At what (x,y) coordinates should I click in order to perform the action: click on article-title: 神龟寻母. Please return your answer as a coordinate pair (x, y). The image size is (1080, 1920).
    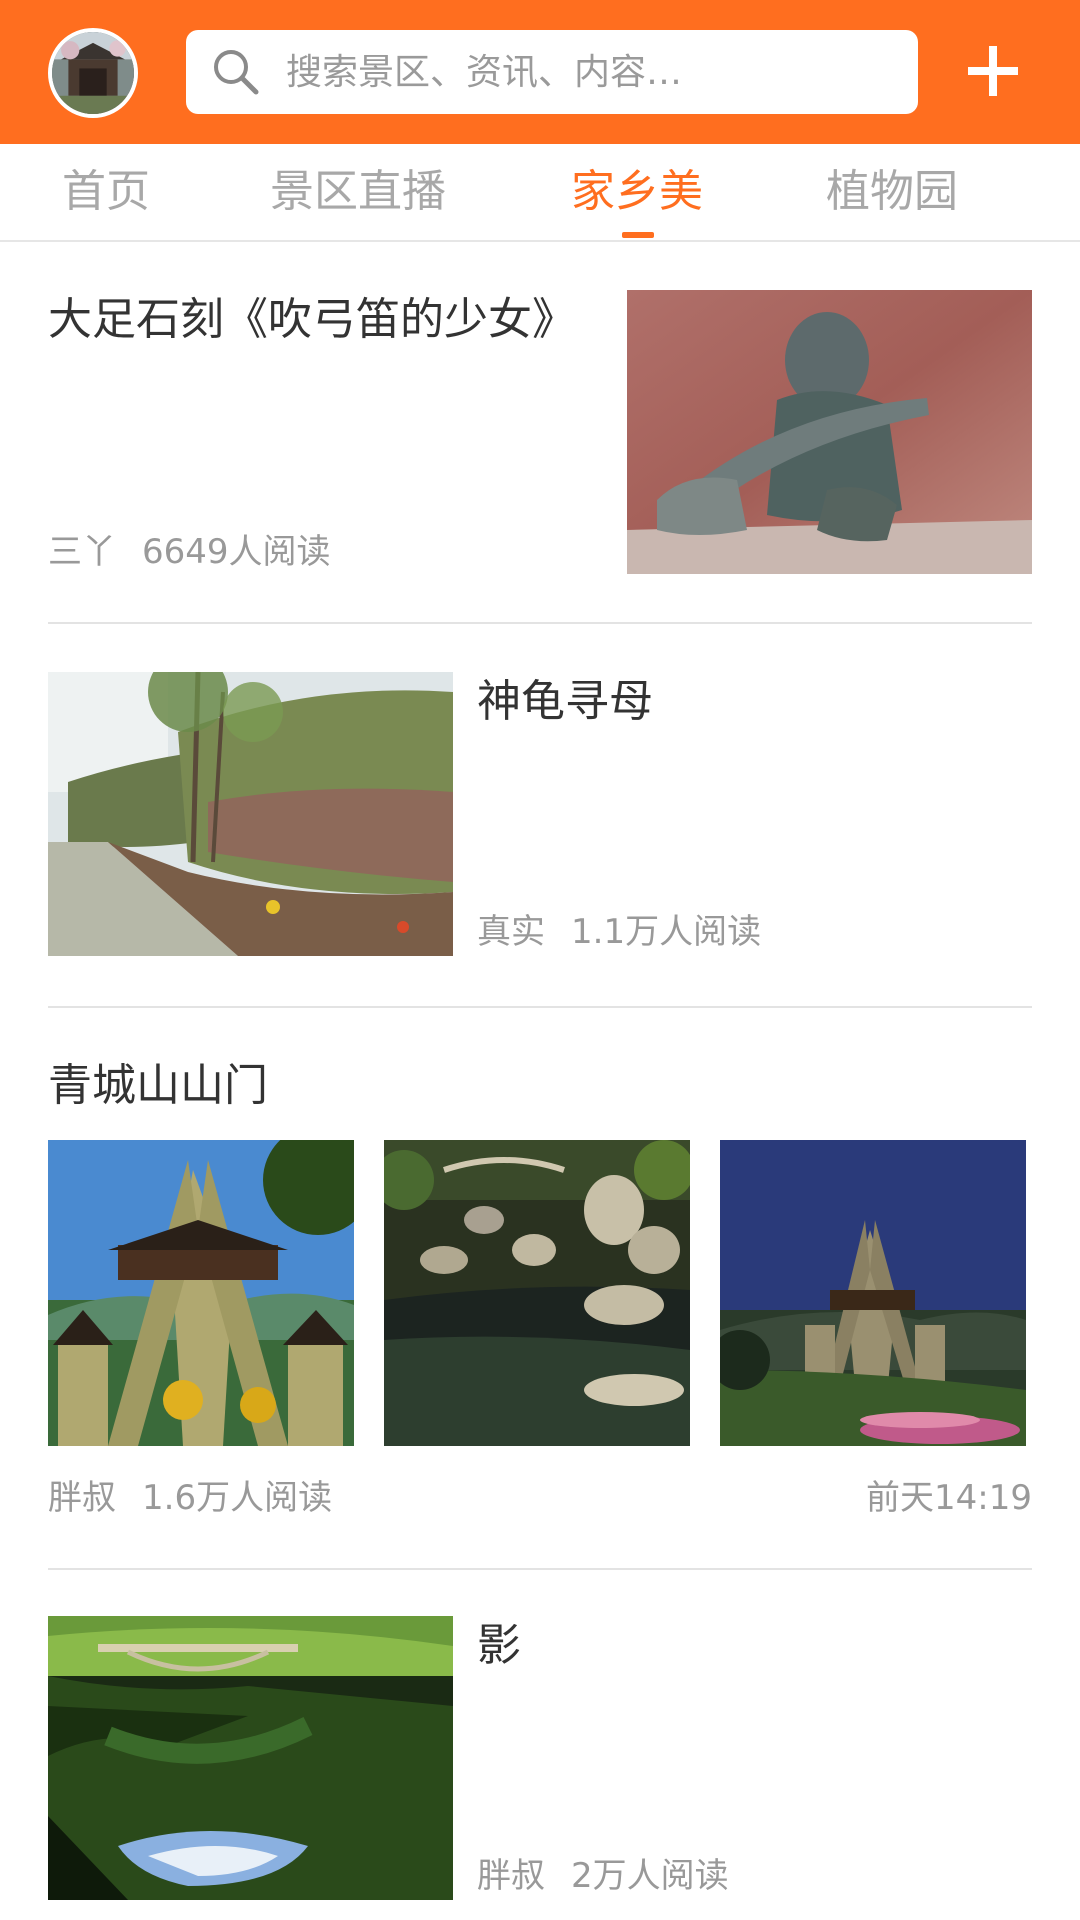
    Looking at the image, I should click on (565, 701).